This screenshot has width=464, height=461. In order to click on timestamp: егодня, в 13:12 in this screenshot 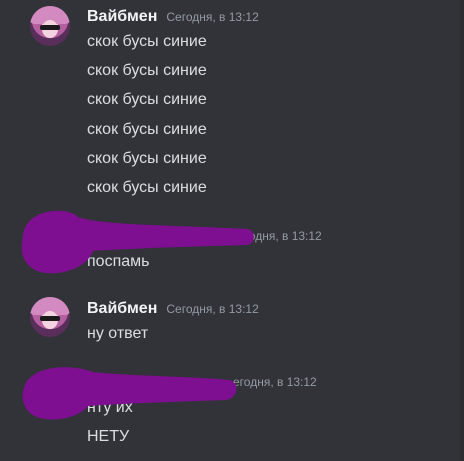, I will do `click(275, 382)`.